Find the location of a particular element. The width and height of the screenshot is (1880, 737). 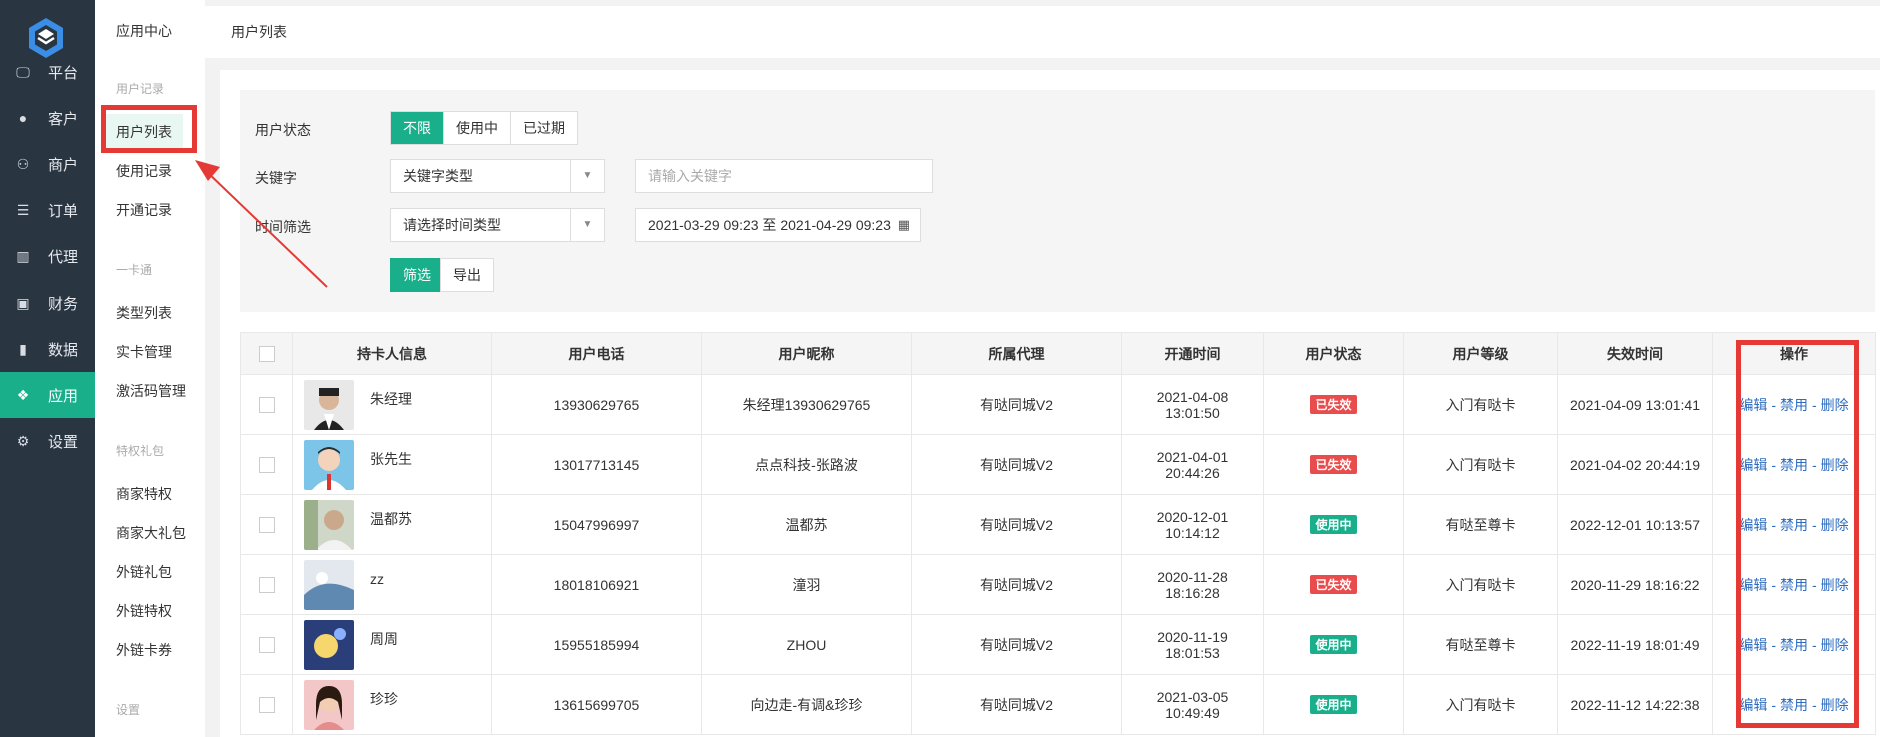

subnav-item: 开通记录 is located at coordinates (144, 210).